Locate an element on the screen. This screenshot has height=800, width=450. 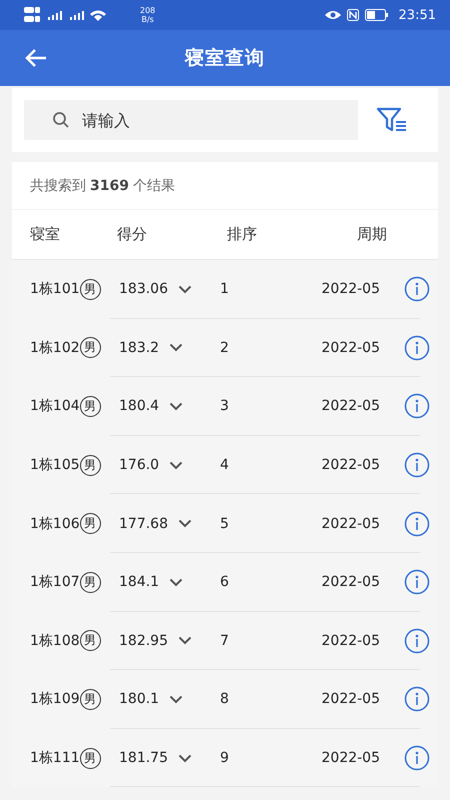
score-value: 183.06 is located at coordinates (143, 289).